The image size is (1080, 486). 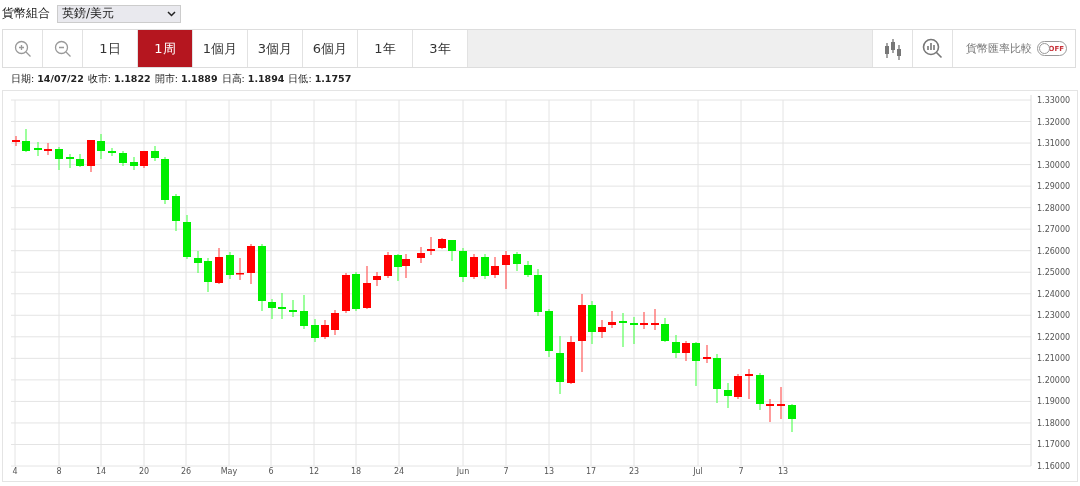 I want to click on y-axis-label: 1.24000, so click(x=1054, y=294).